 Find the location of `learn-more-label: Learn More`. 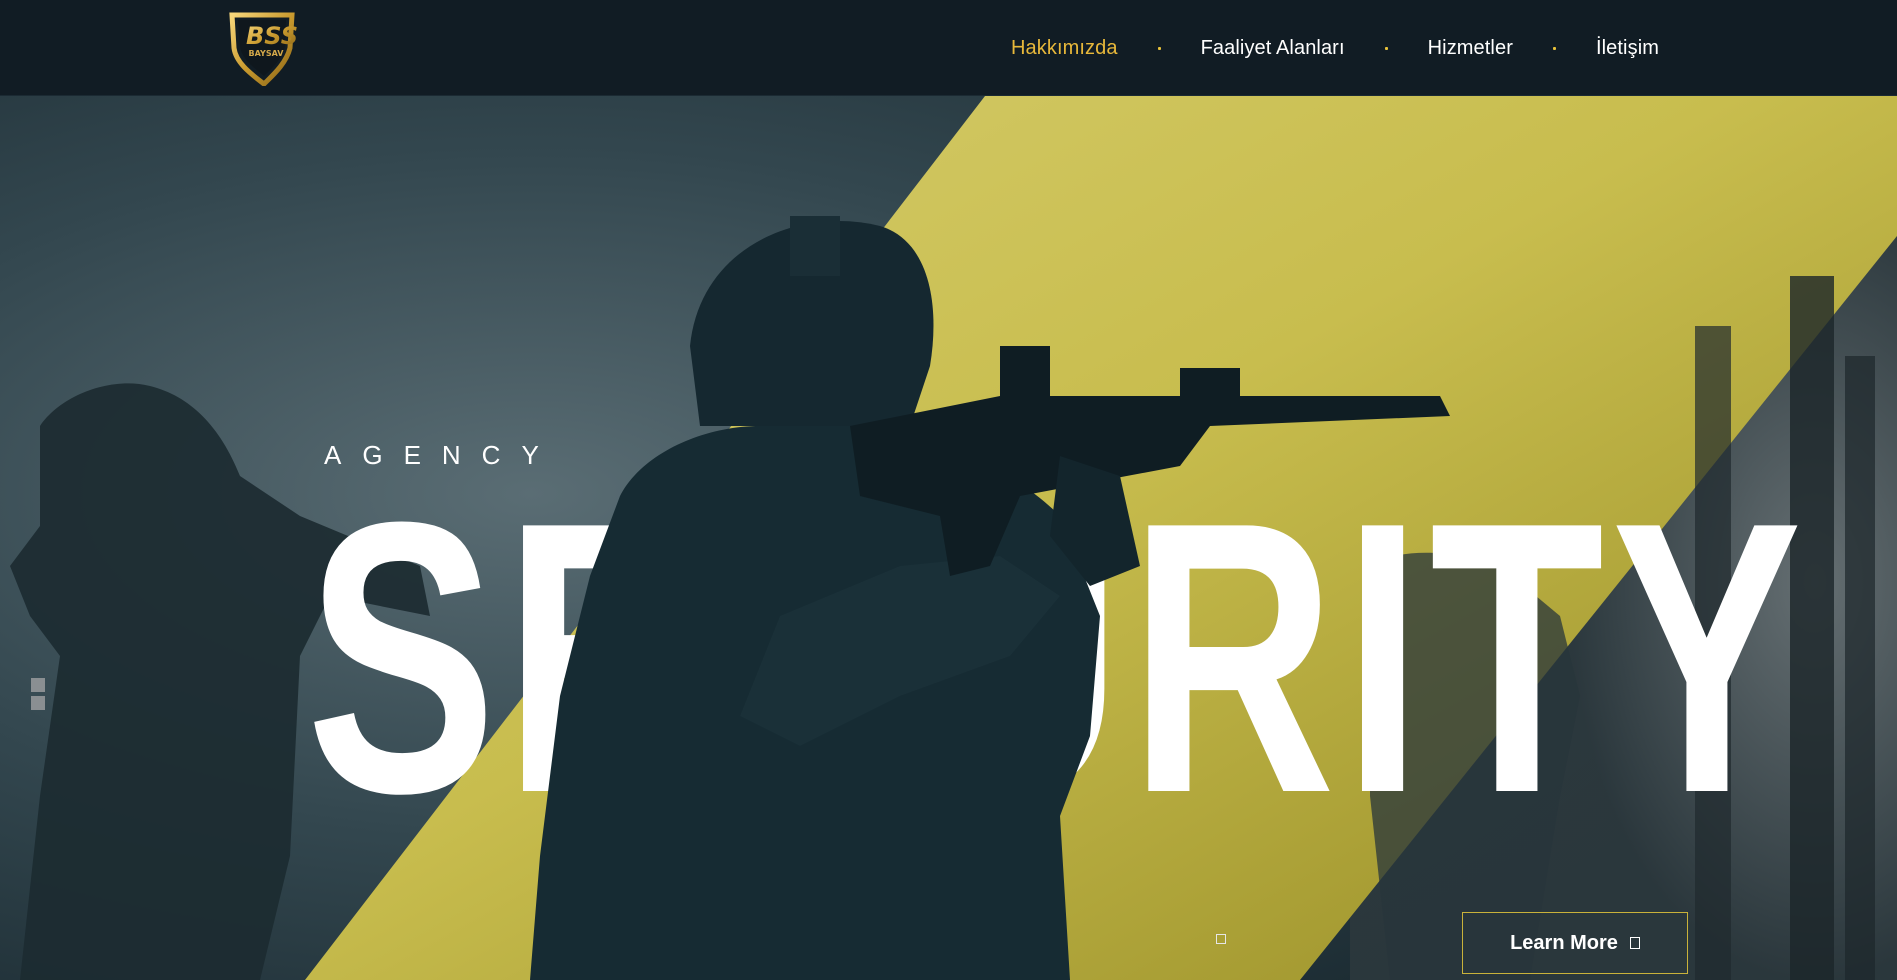

learn-more-label: Learn More is located at coordinates (1564, 942).